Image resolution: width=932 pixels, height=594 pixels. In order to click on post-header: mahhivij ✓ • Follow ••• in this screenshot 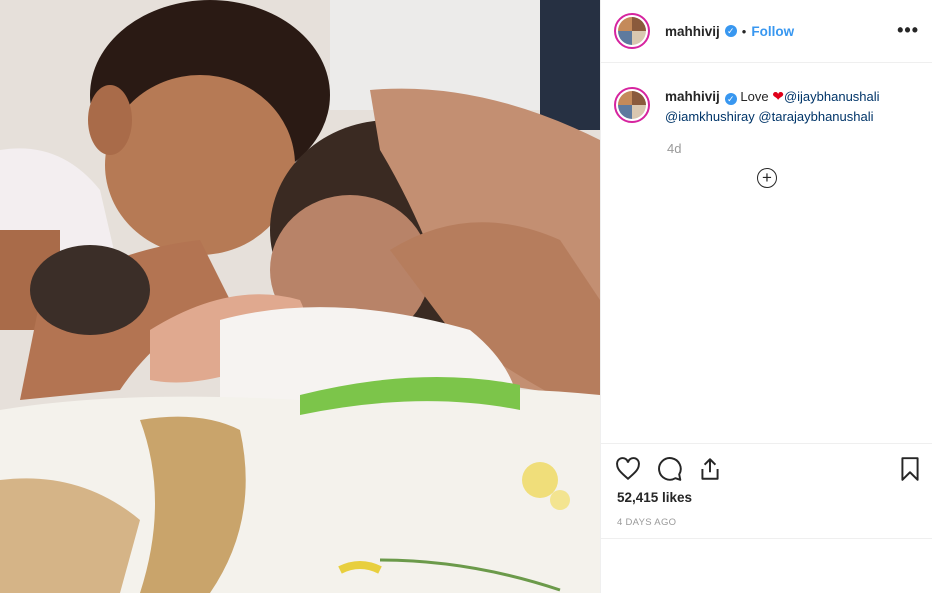, I will do `click(766, 31)`.